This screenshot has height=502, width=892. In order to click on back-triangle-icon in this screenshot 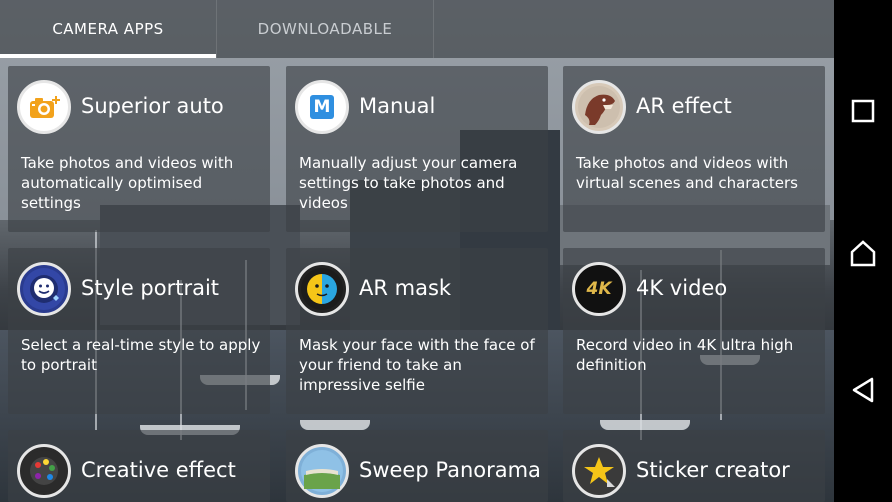, I will do `click(863, 390)`.